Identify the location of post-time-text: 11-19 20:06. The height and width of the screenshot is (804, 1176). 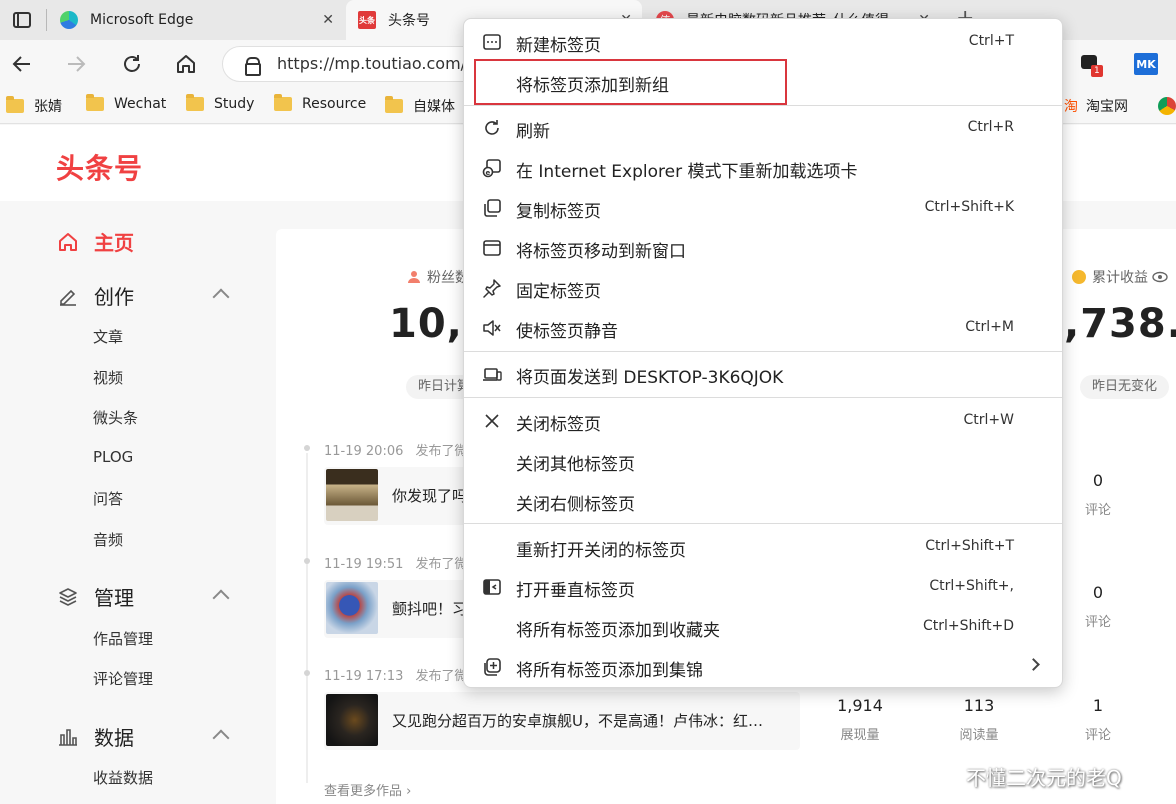
(364, 451).